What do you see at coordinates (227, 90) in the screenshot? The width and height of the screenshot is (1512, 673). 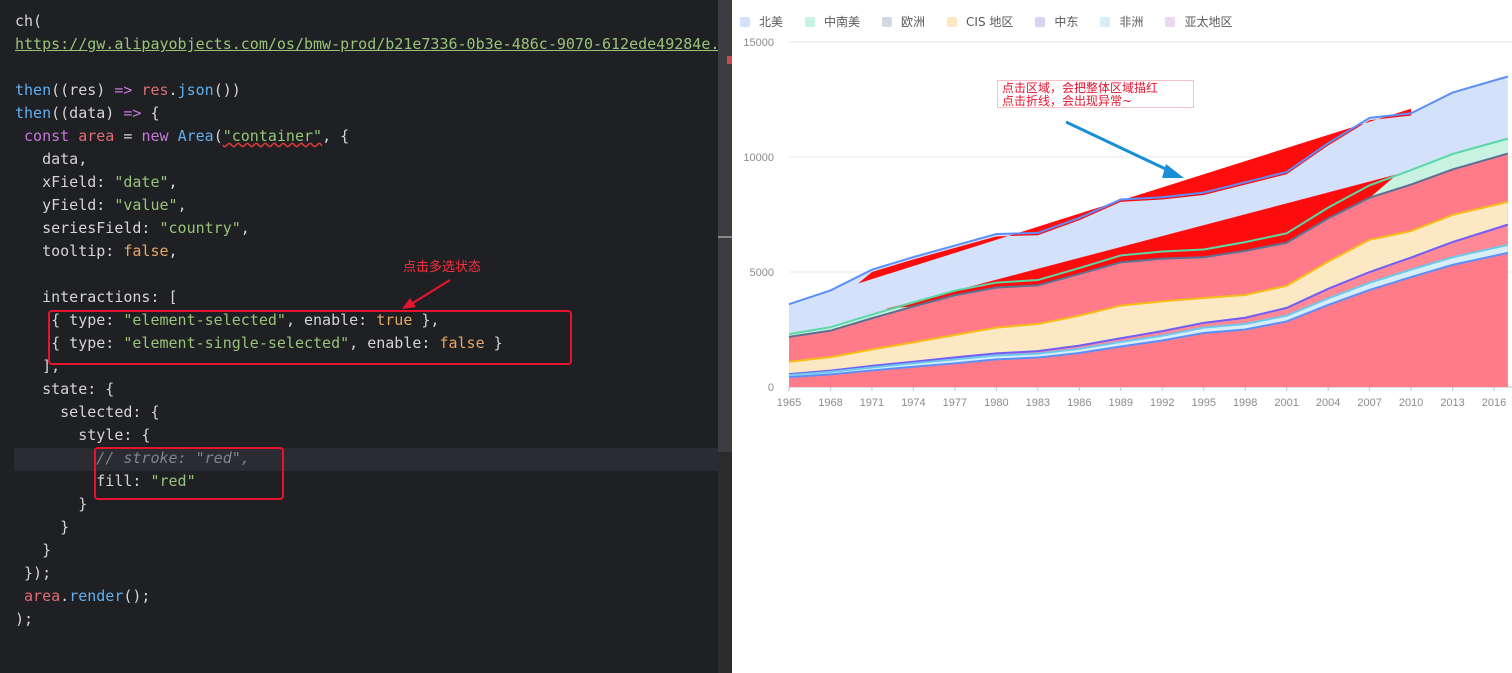 I see `code-token: ())` at bounding box center [227, 90].